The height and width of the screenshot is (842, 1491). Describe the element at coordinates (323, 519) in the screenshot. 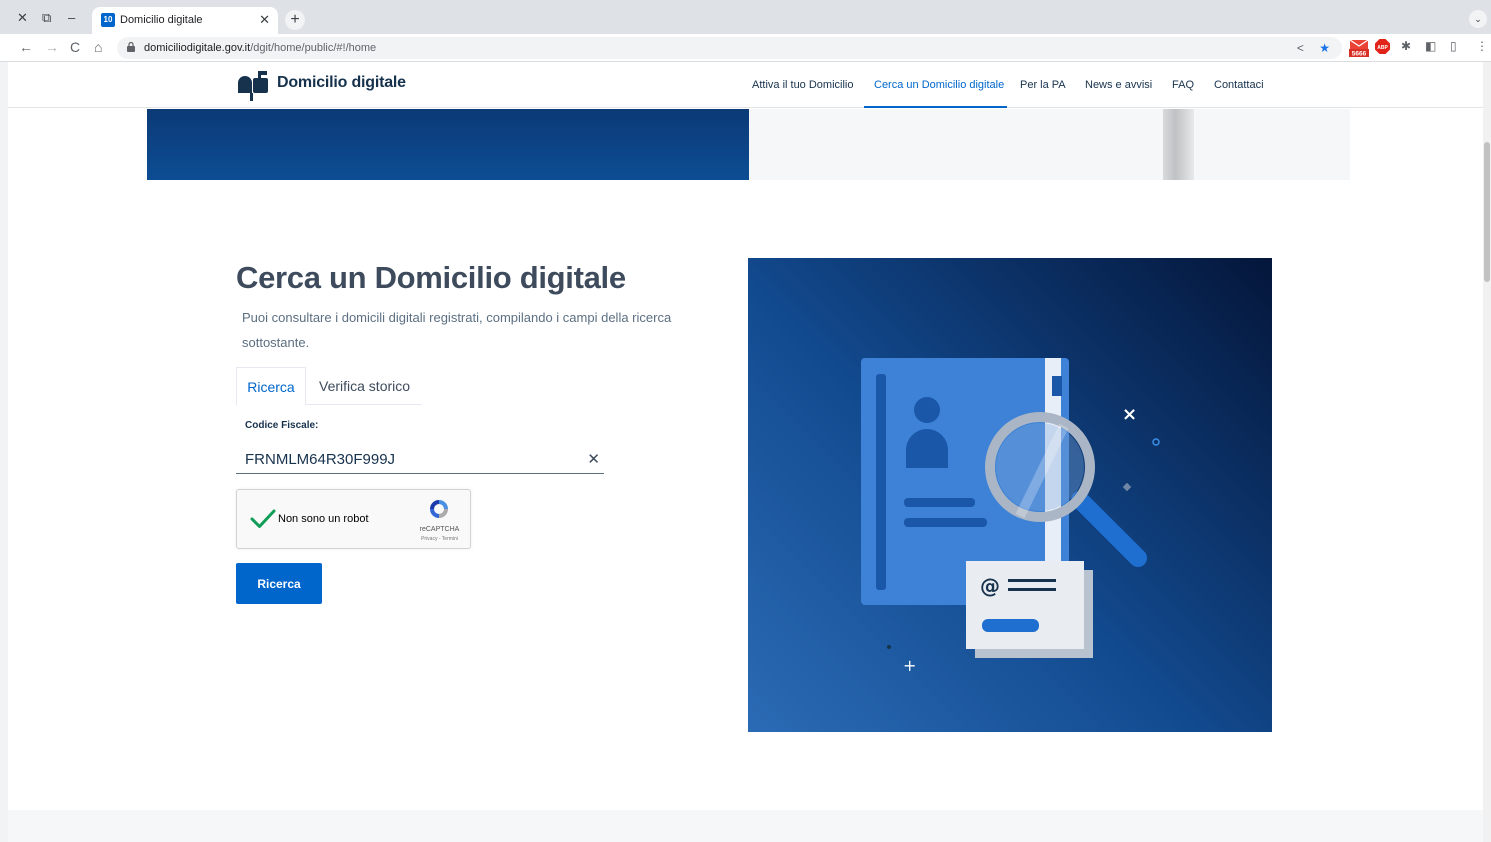

I see `captcha-label: Non sono un robot` at that location.